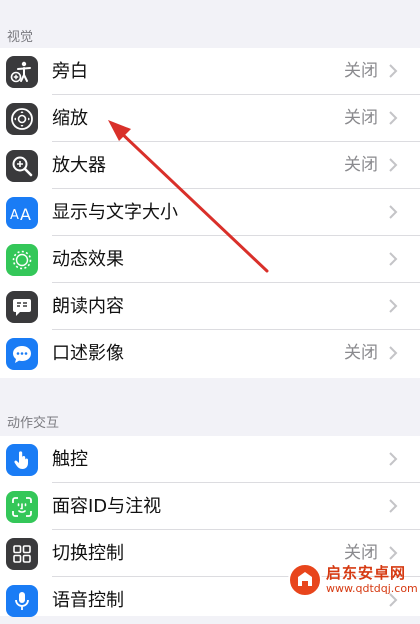 The width and height of the screenshot is (420, 624). Describe the element at coordinates (366, 573) in the screenshot. I see `watermark-title: 启东安卓网` at that location.